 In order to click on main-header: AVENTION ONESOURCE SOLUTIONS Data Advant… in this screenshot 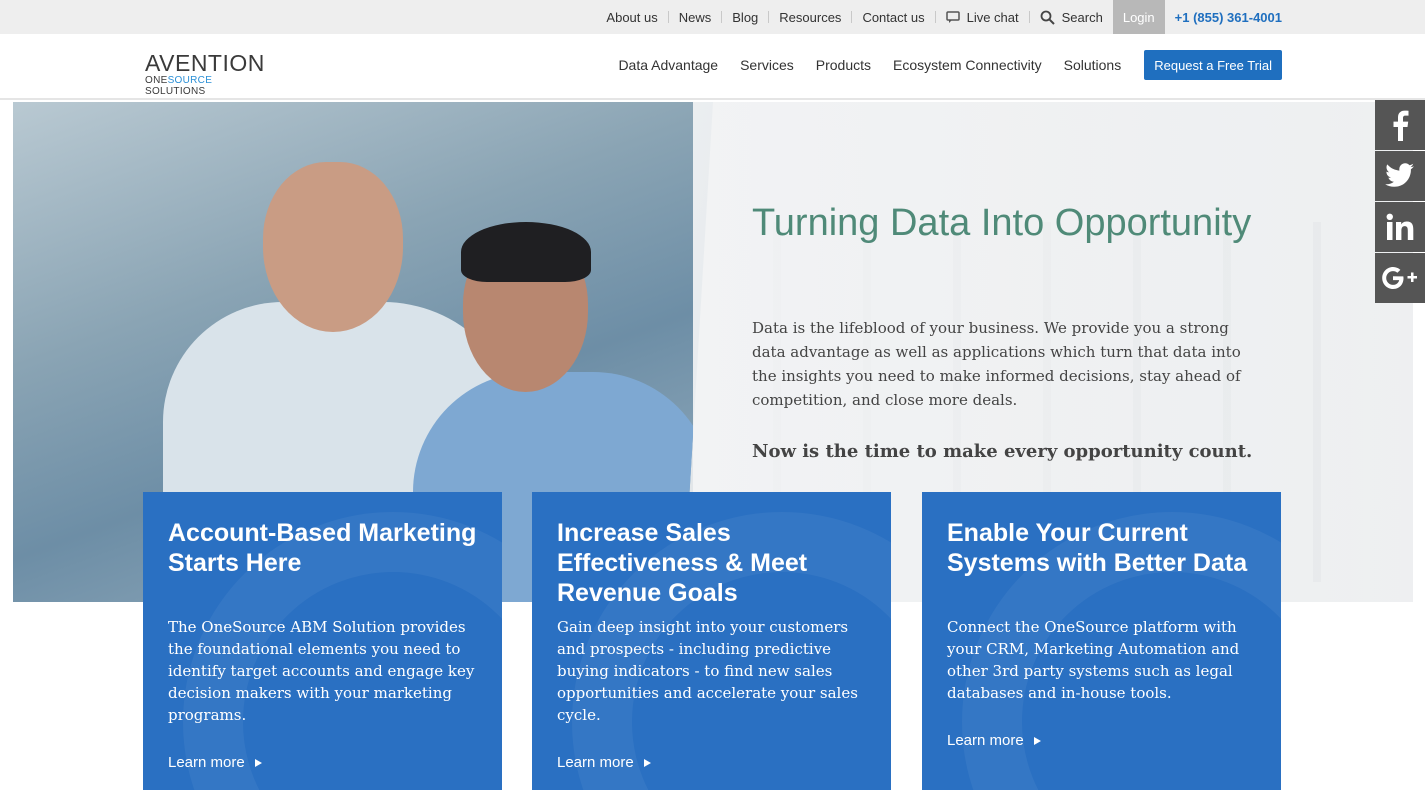, I will do `click(712, 67)`.